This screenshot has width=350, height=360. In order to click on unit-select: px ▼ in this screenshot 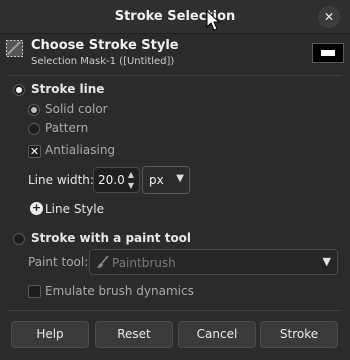, I will do `click(166, 180)`.